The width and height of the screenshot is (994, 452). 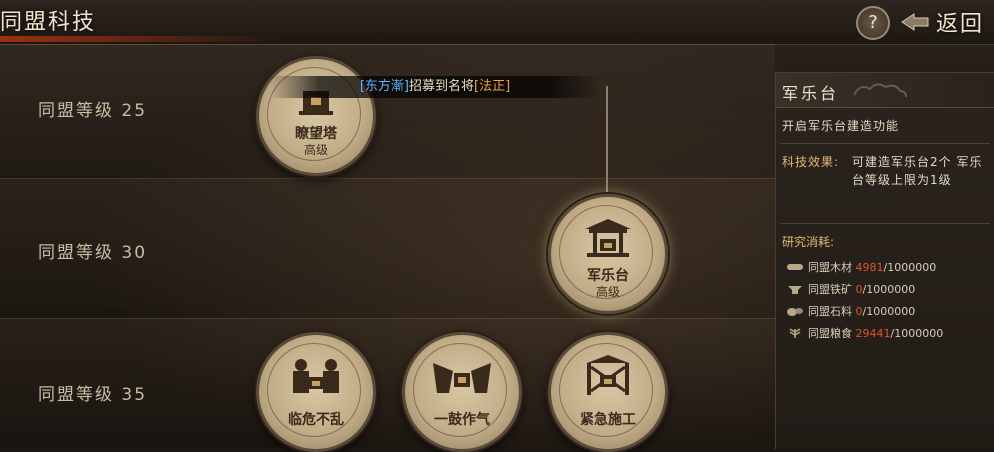 I want to click on broadcast-message: [东方漸]招募到名将[法正], so click(x=435, y=87).